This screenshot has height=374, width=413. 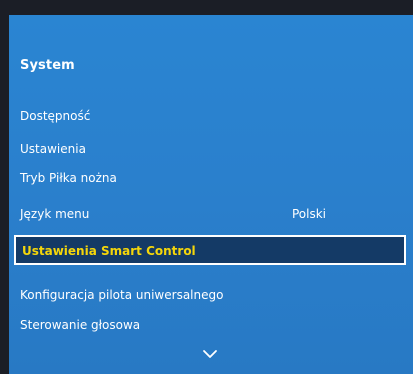 What do you see at coordinates (210, 250) in the screenshot?
I see `menu-item-smart-control-settings: Ustawienia Smart Control` at bounding box center [210, 250].